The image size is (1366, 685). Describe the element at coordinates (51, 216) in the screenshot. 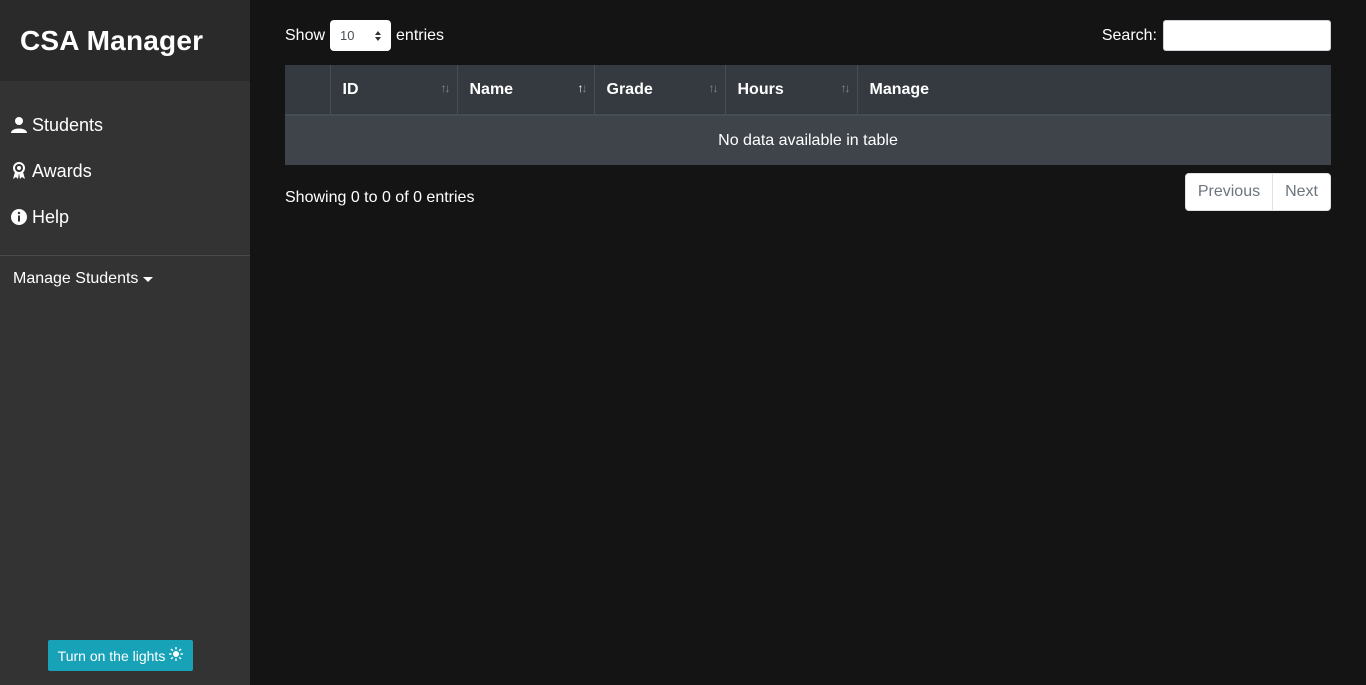

I see `sidebar-item-label: Help` at that location.